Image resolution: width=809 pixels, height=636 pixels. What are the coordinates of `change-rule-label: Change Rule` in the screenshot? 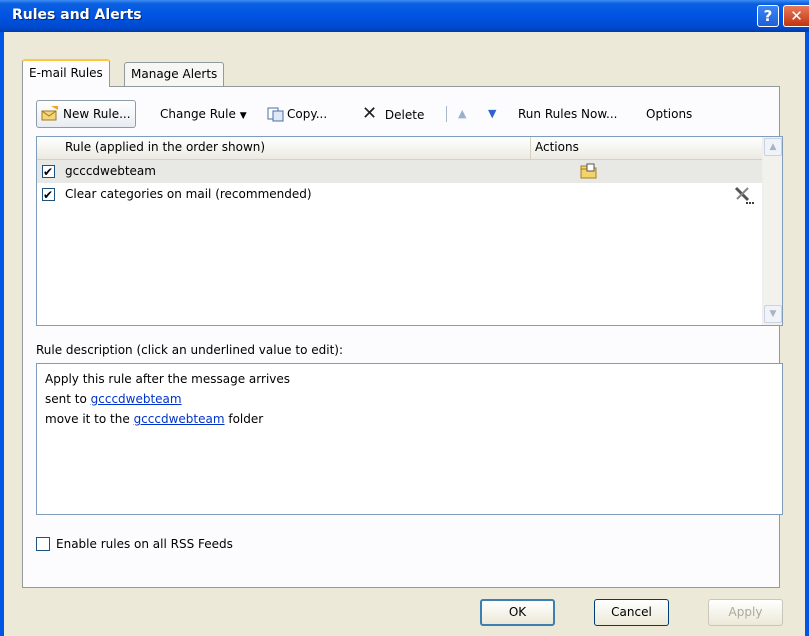 It's located at (198, 114).